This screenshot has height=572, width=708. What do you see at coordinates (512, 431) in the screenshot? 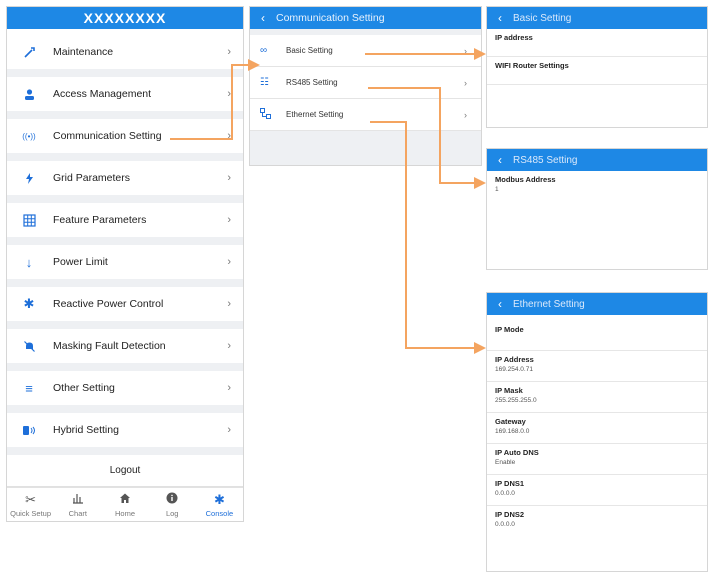
I see `field-value: 169.168.0.0` at bounding box center [512, 431].